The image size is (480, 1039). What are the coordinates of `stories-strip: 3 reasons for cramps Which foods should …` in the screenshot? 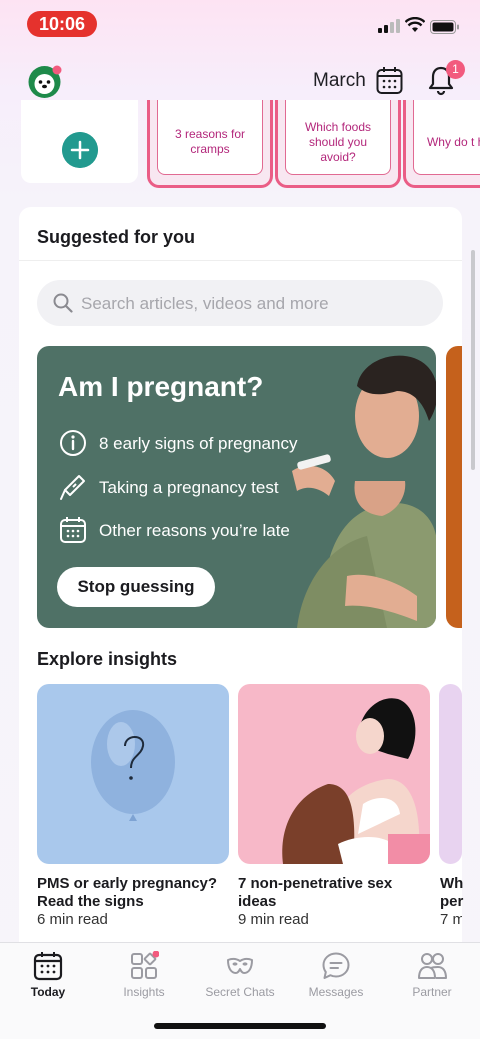 It's located at (240, 146).